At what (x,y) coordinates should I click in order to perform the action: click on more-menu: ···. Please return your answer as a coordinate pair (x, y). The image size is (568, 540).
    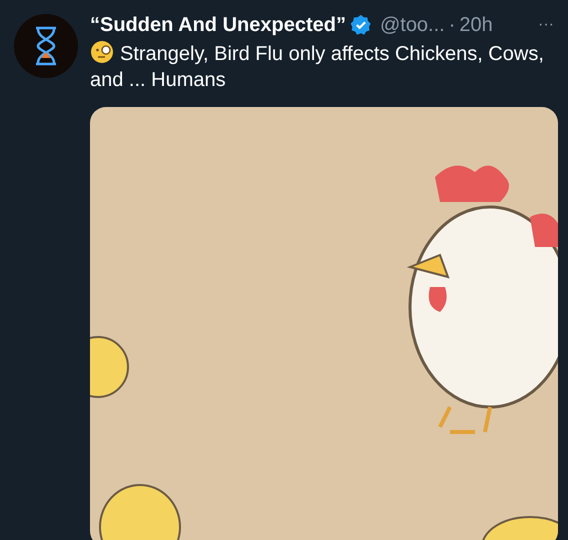
    Looking at the image, I should click on (546, 25).